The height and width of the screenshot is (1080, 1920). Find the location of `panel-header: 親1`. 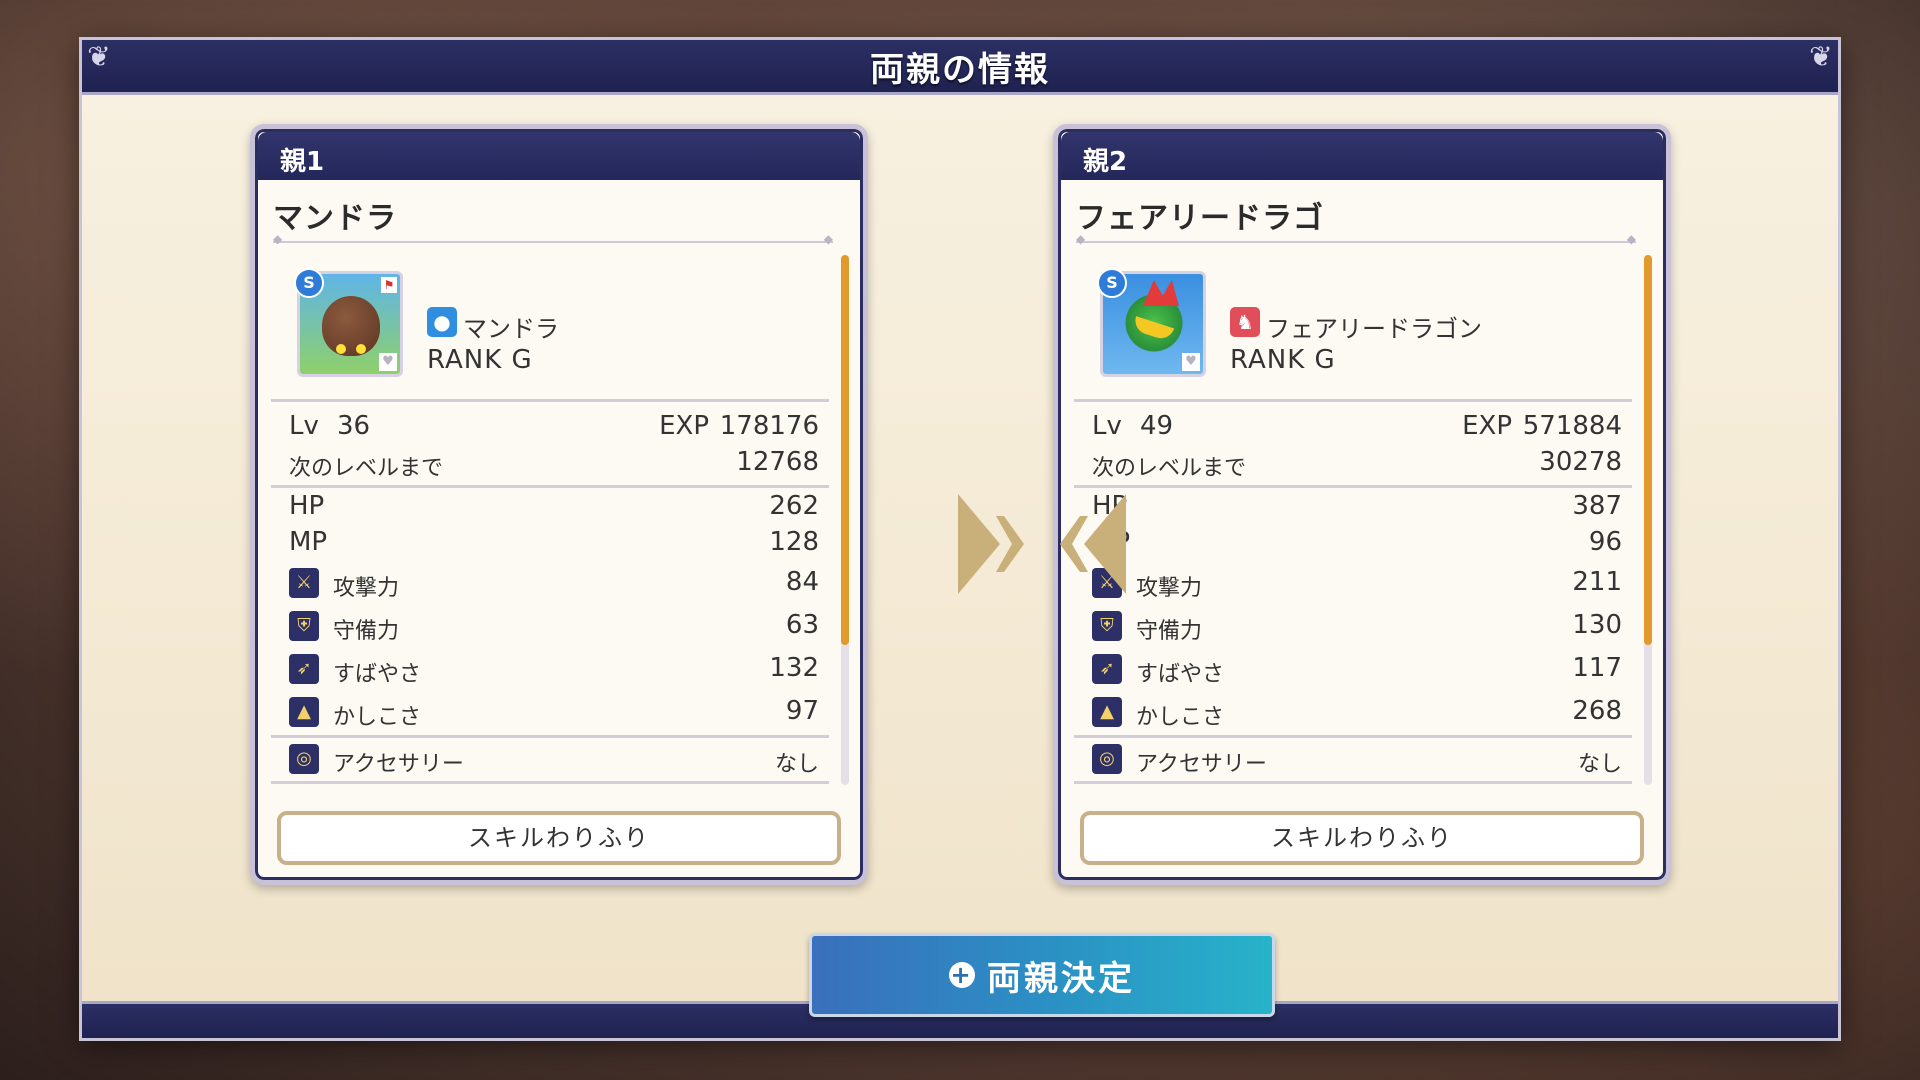

panel-header: 親1 is located at coordinates (559, 156).